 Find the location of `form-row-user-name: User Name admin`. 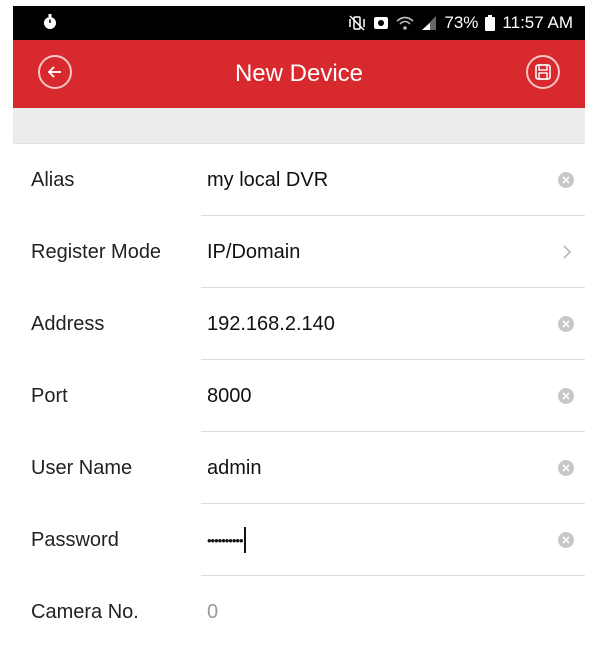

form-row-user-name: User Name admin is located at coordinates (299, 468).